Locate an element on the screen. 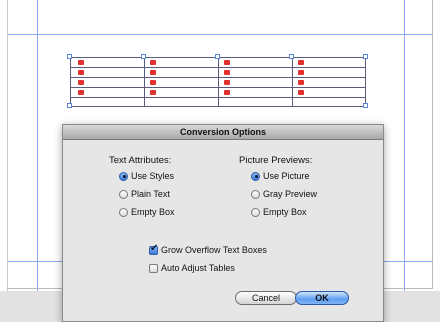 The height and width of the screenshot is (322, 440). picture-previews-label: Picture Previews: is located at coordinates (276, 160).